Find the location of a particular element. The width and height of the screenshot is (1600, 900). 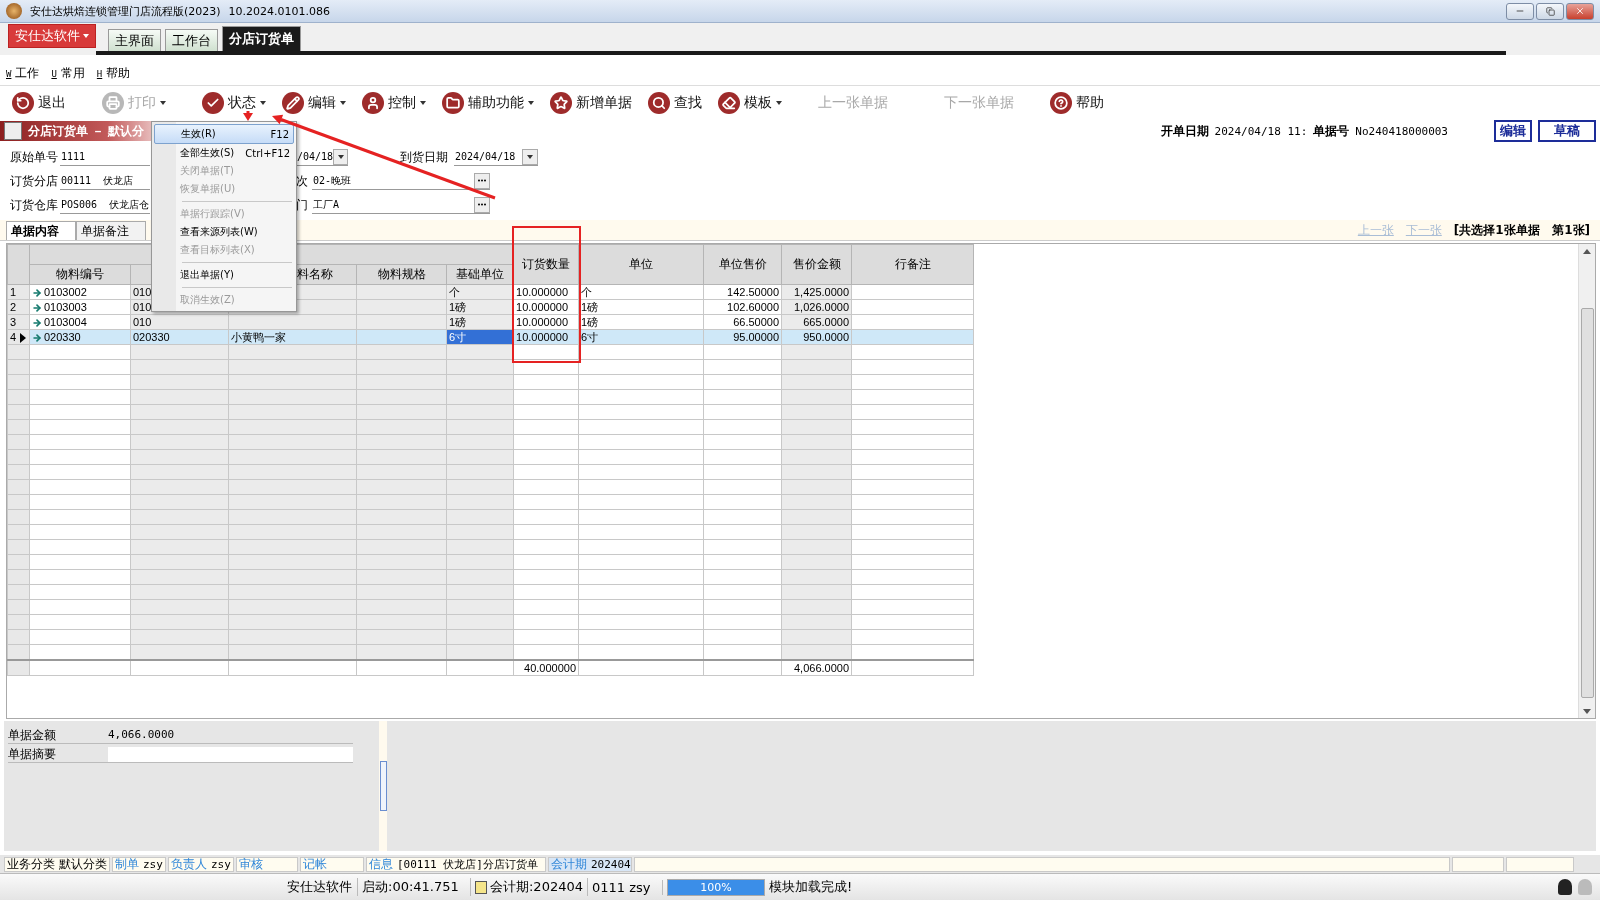

toolbar-button: 退出 is located at coordinates (39, 103).